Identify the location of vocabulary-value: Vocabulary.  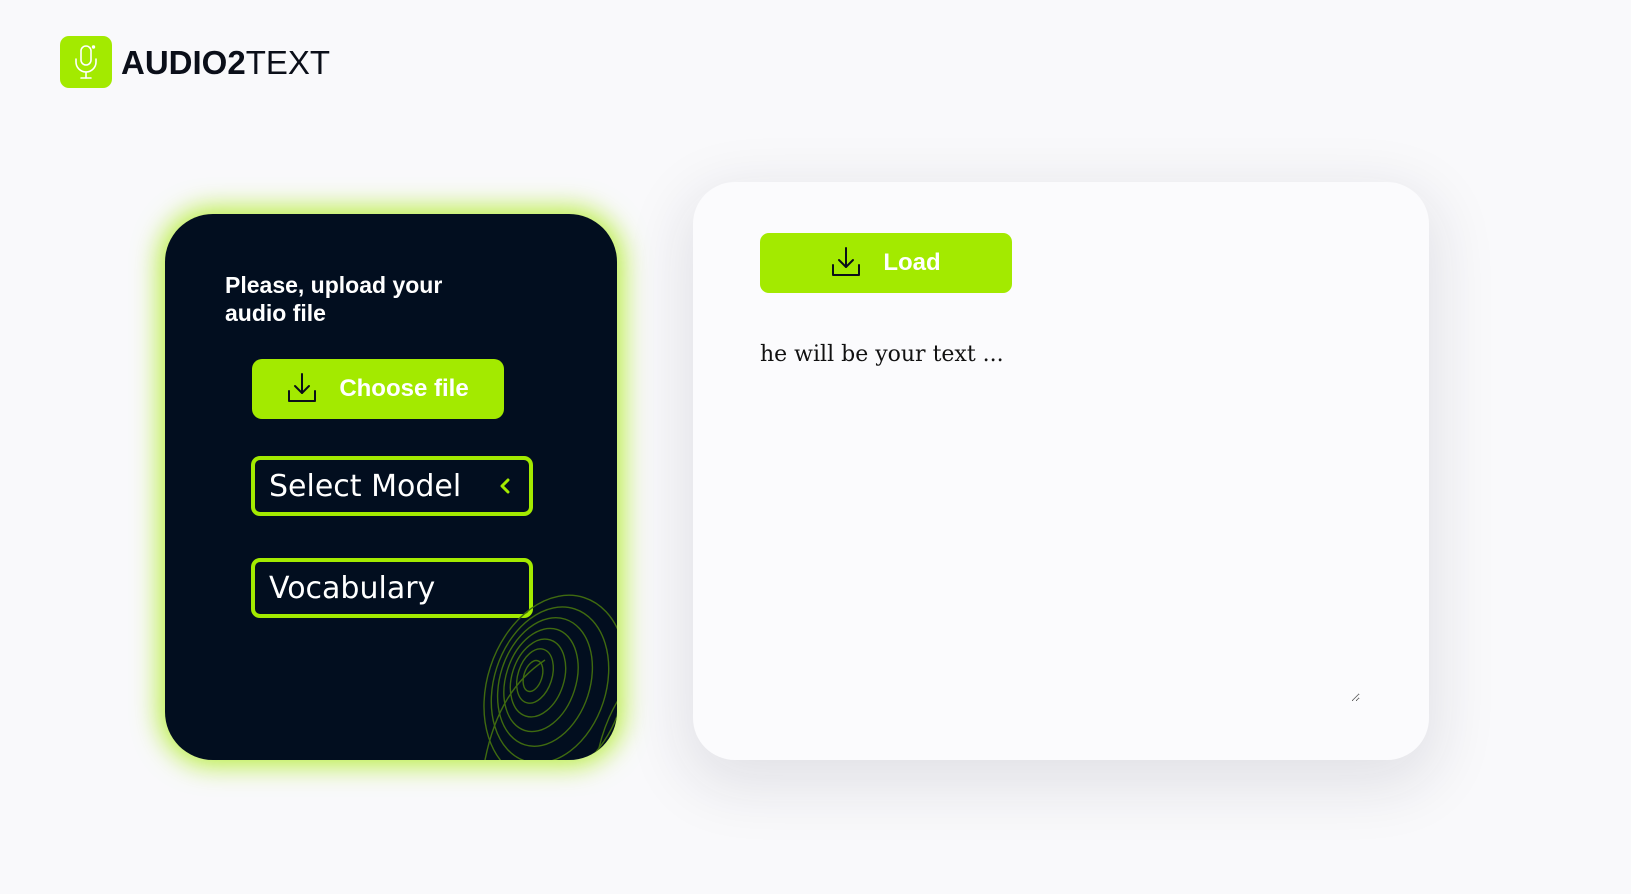
(352, 588).